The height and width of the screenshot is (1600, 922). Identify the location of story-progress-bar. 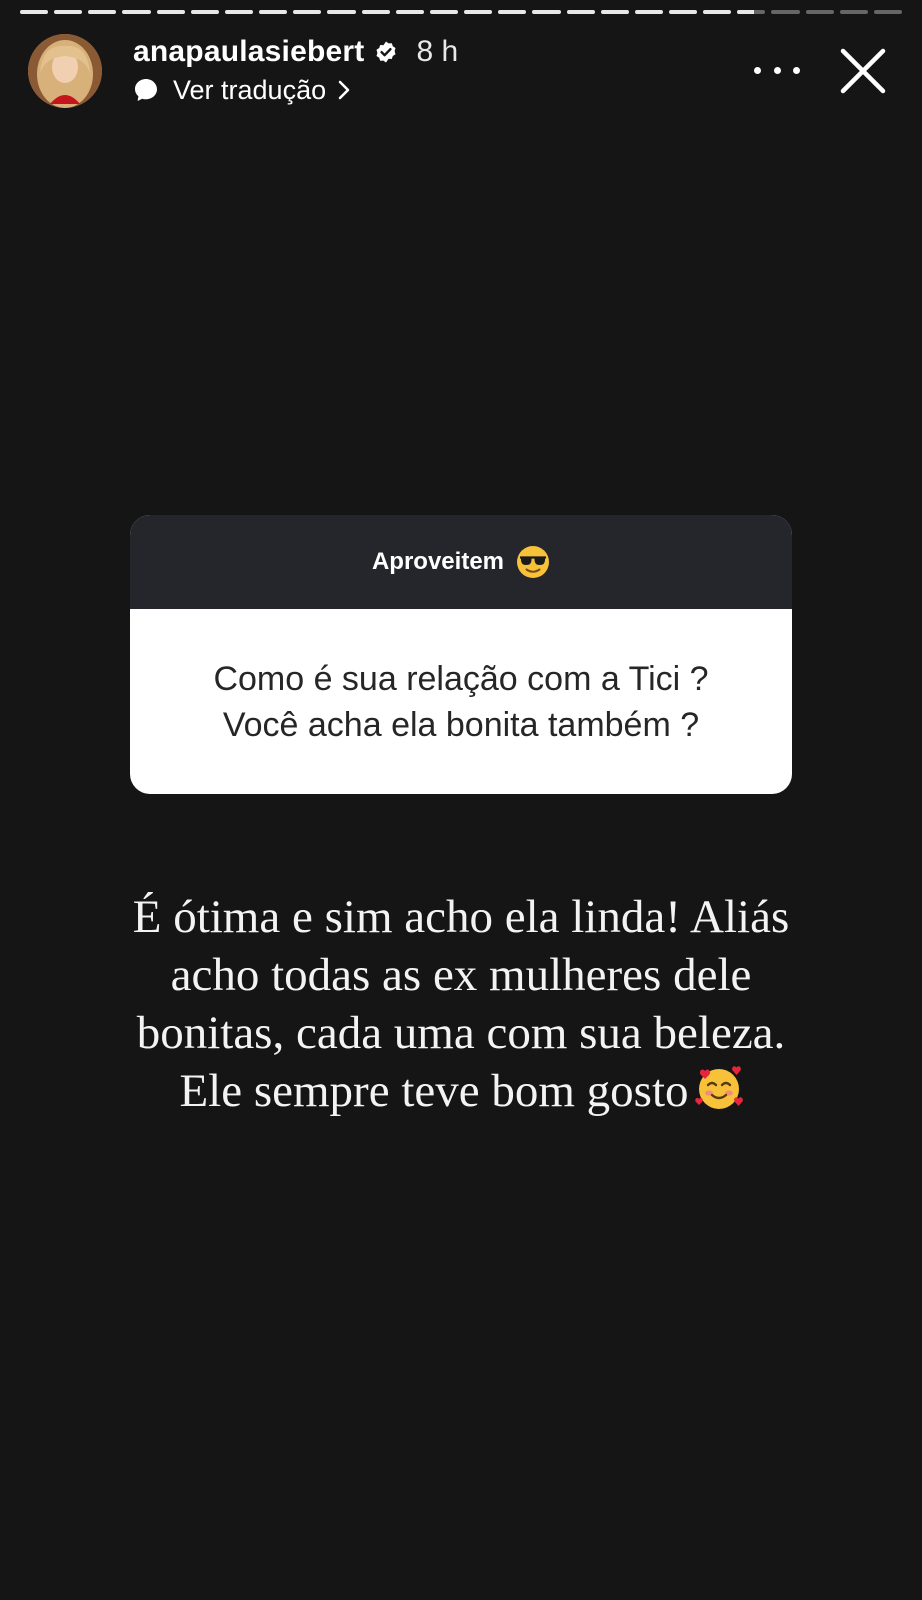
(461, 12).